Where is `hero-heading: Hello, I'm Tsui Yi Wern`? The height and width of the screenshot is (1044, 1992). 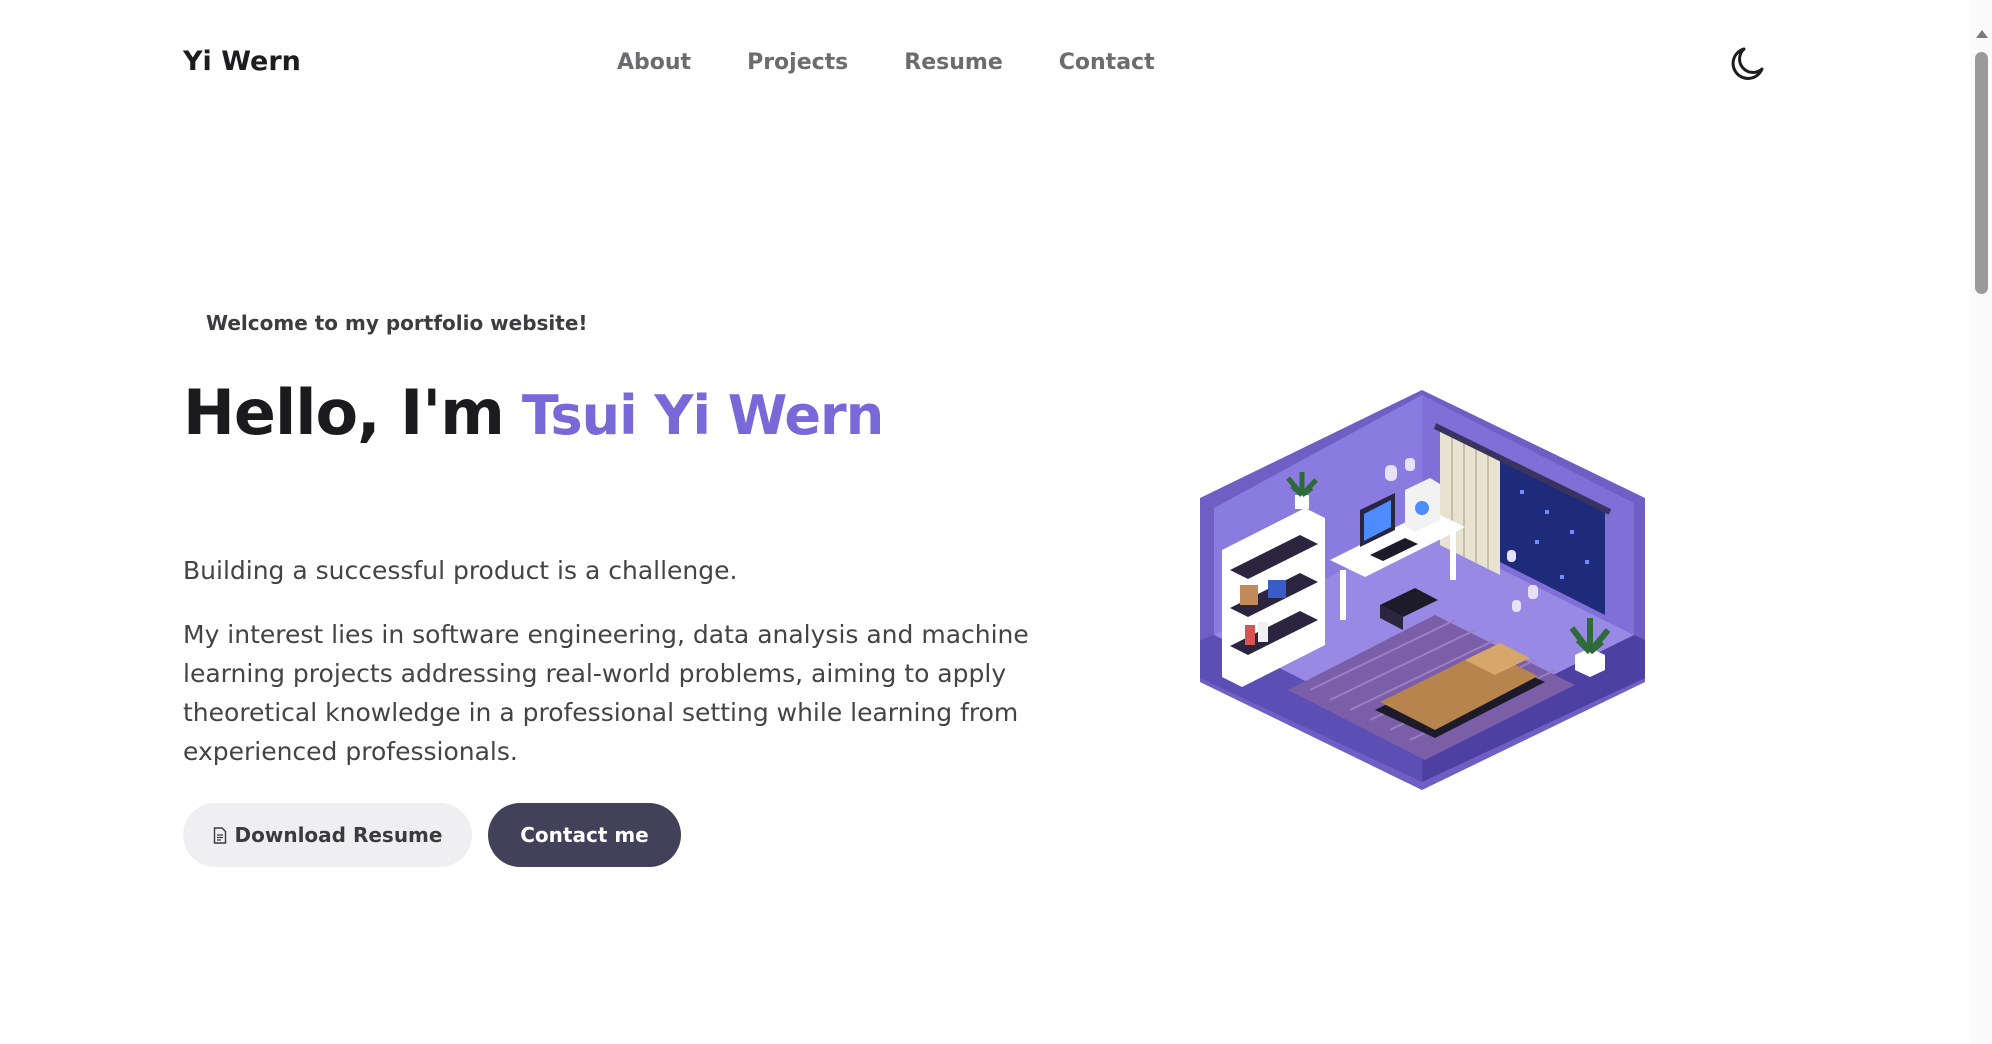
hero-heading: Hello, I'm Tsui Yi Wern is located at coordinates (533, 412).